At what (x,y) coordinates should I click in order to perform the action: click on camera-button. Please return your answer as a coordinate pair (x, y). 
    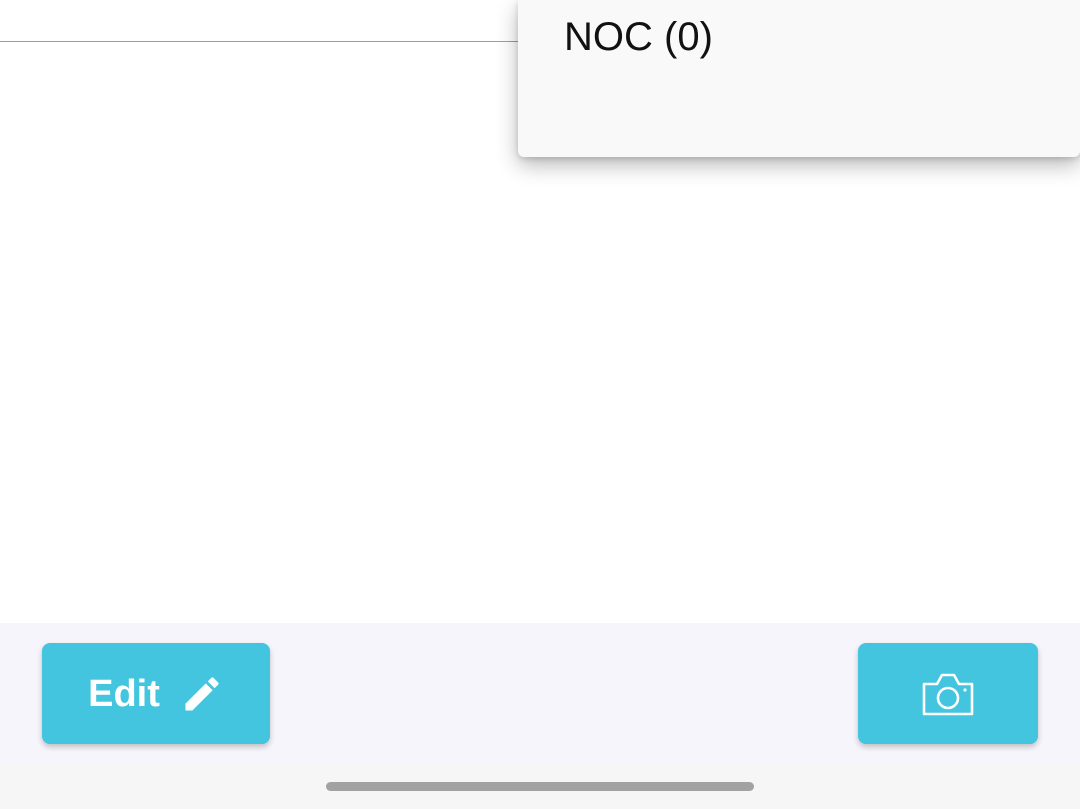
    Looking at the image, I should click on (948, 693).